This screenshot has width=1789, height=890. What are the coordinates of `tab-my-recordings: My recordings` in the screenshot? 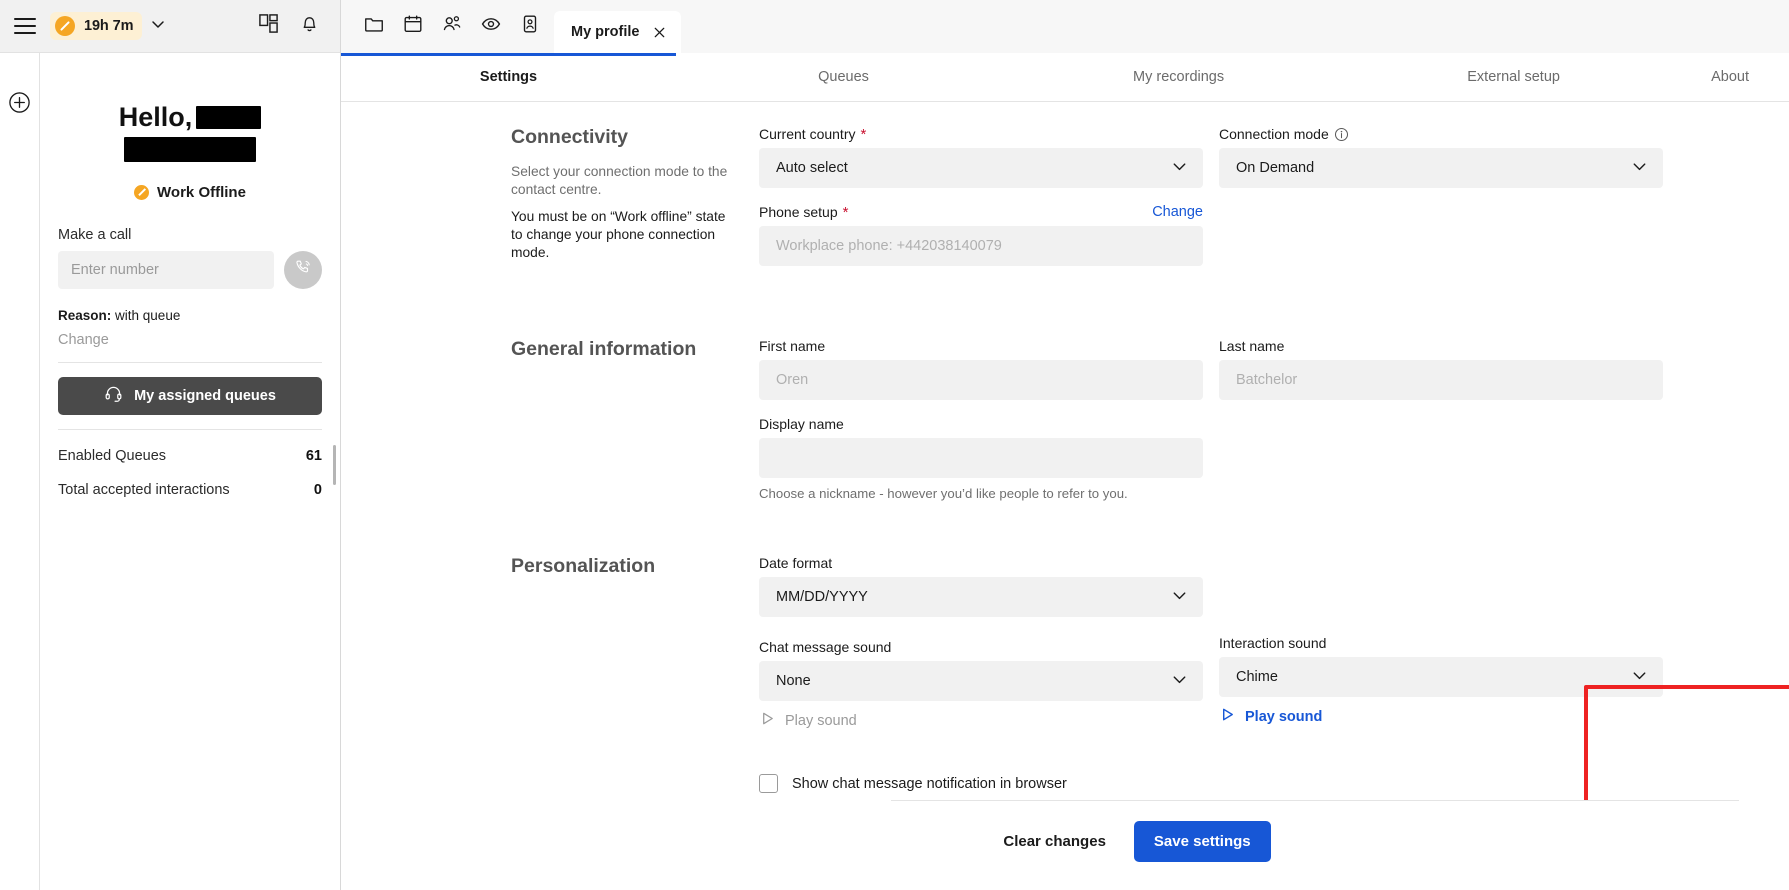 It's located at (1178, 77).